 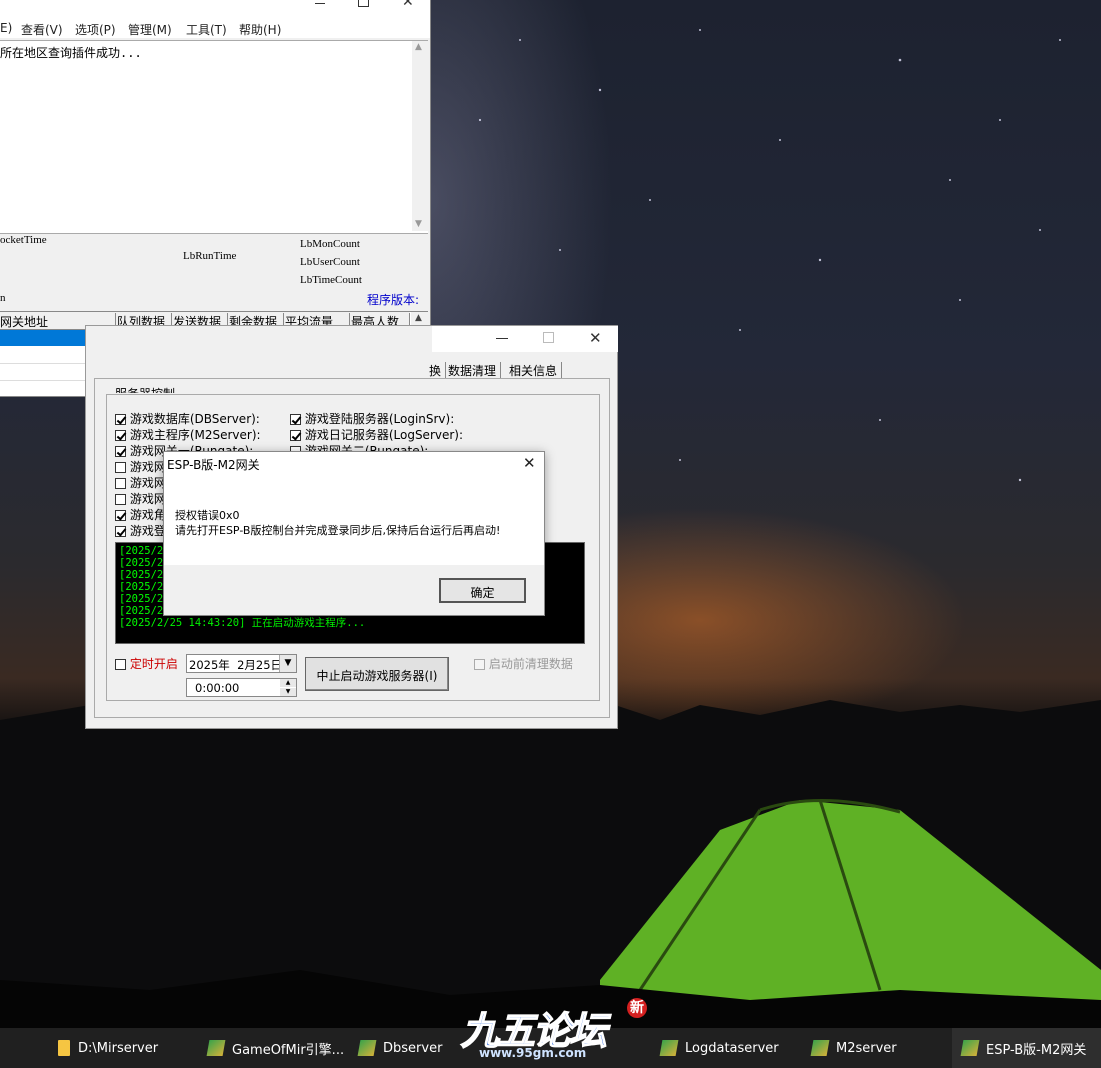 What do you see at coordinates (214, 137) in the screenshot?
I see `log-memo: 所在地区查询插件成功... ▲ ▼` at bounding box center [214, 137].